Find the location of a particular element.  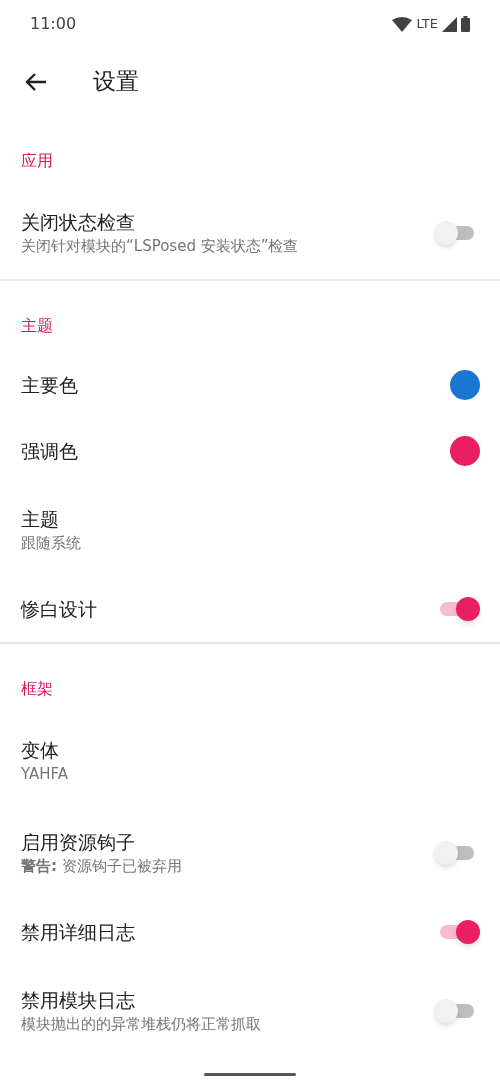

item-title: 强调色 is located at coordinates (50, 451).